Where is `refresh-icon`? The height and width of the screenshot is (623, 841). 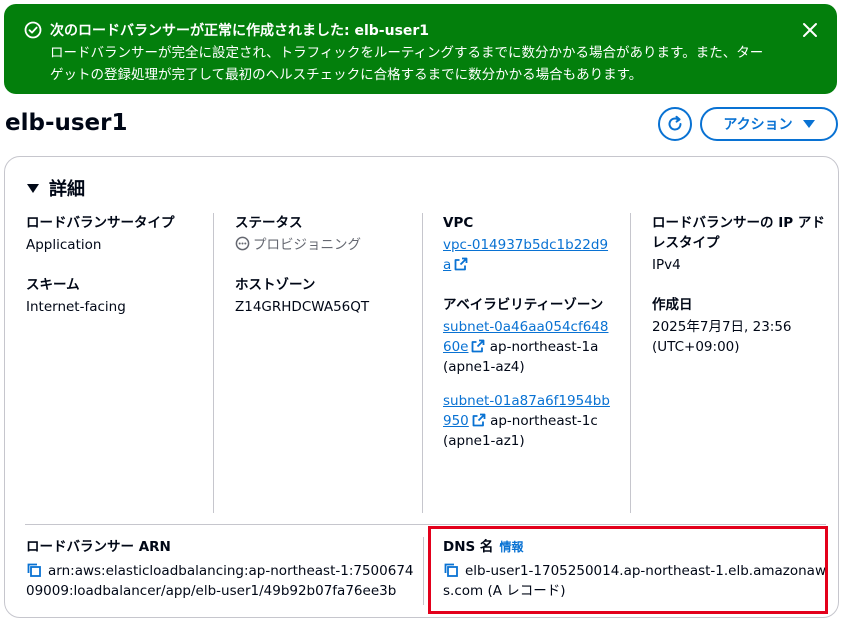
refresh-icon is located at coordinates (675, 123).